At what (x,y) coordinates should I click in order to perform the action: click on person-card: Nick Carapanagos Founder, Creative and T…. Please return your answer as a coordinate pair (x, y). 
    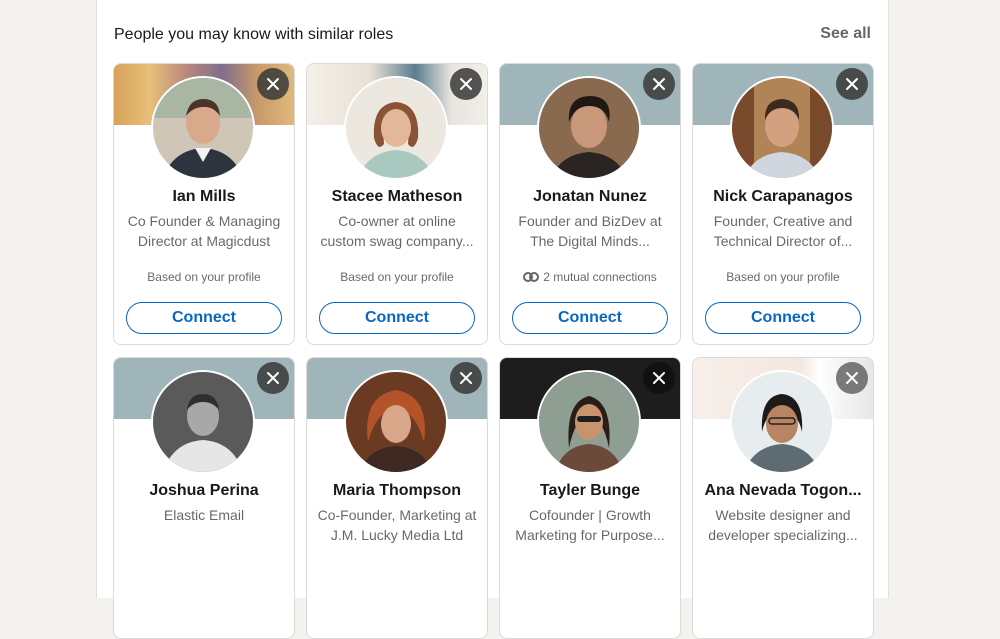
    Looking at the image, I should click on (783, 204).